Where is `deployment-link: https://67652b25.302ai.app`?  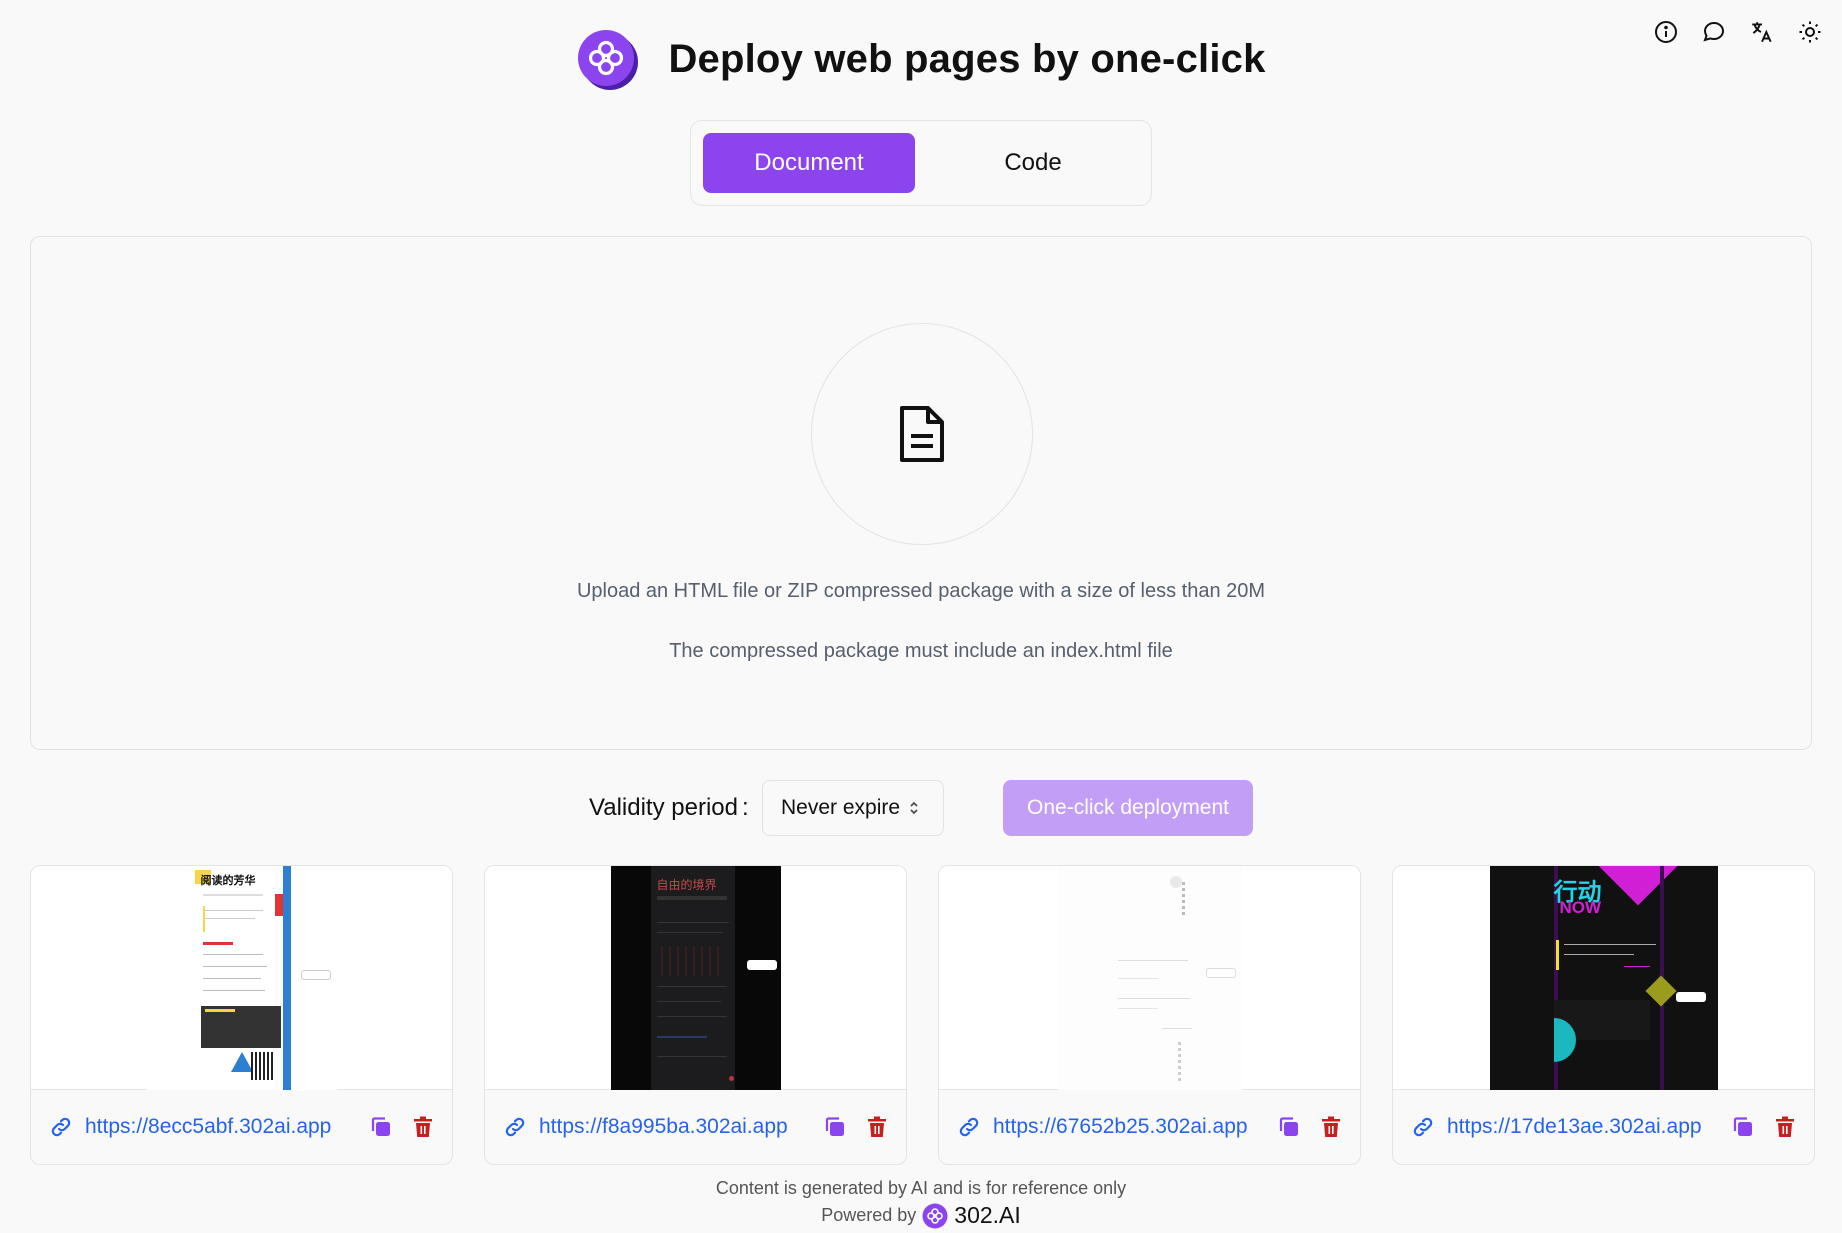 deployment-link: https://67652b25.302ai.app is located at coordinates (1102, 1127).